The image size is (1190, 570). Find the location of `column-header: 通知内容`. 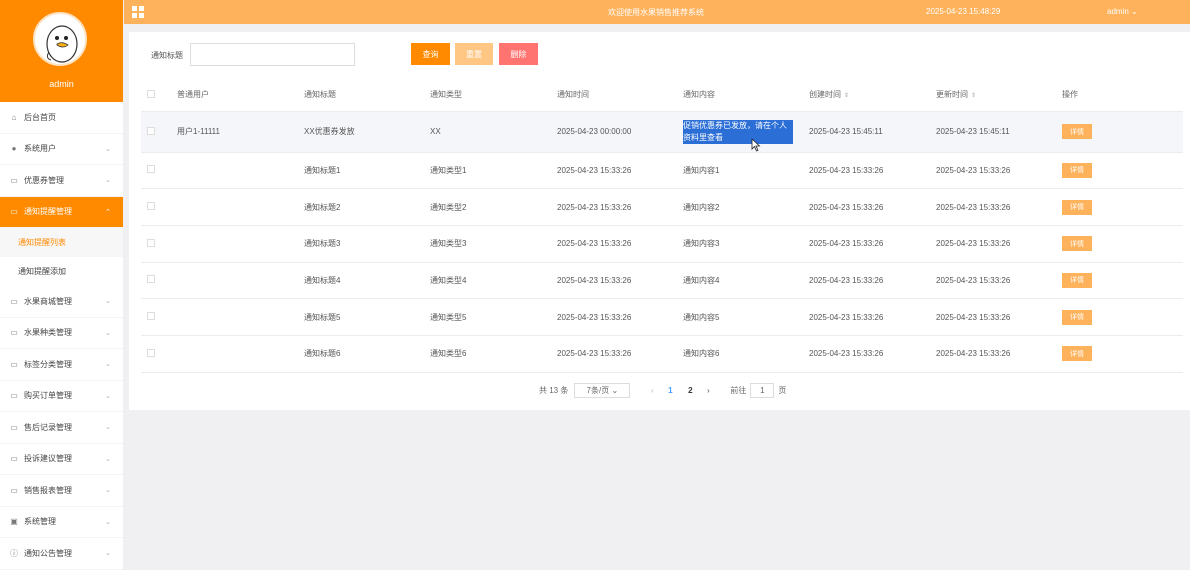

column-header: 通知内容 is located at coordinates (746, 95).